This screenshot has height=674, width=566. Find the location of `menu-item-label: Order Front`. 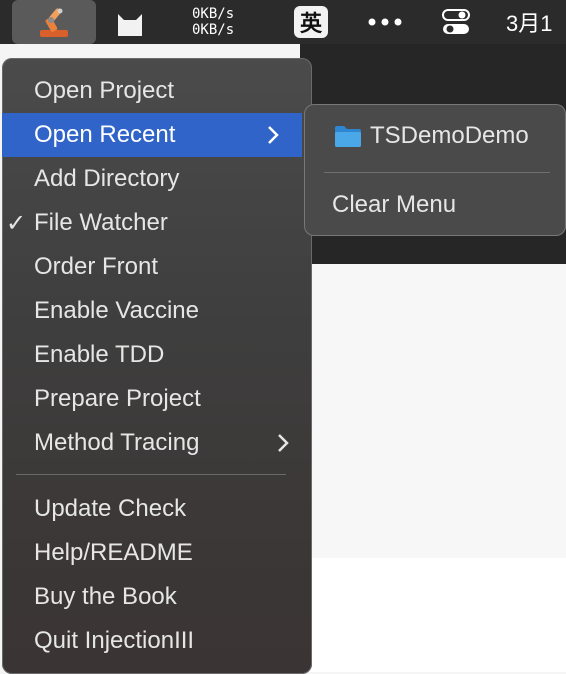

menu-item-label: Order Front is located at coordinates (96, 266).